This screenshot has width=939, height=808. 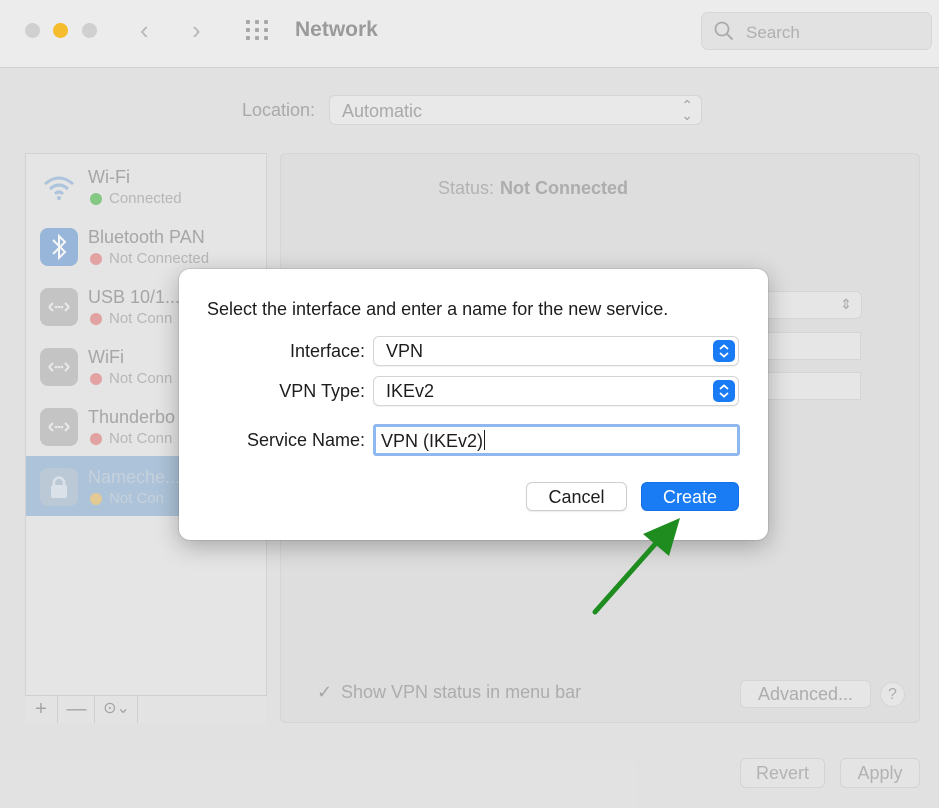 I want to click on service-name-input: VPN (IKEv2), so click(x=556, y=440).